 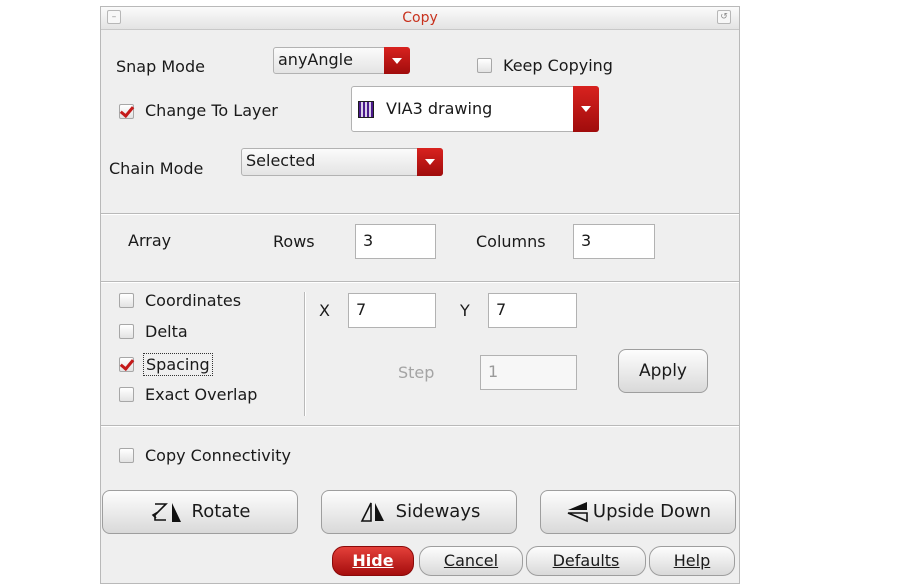 I want to click on hide-label: Hide, so click(x=373, y=560).